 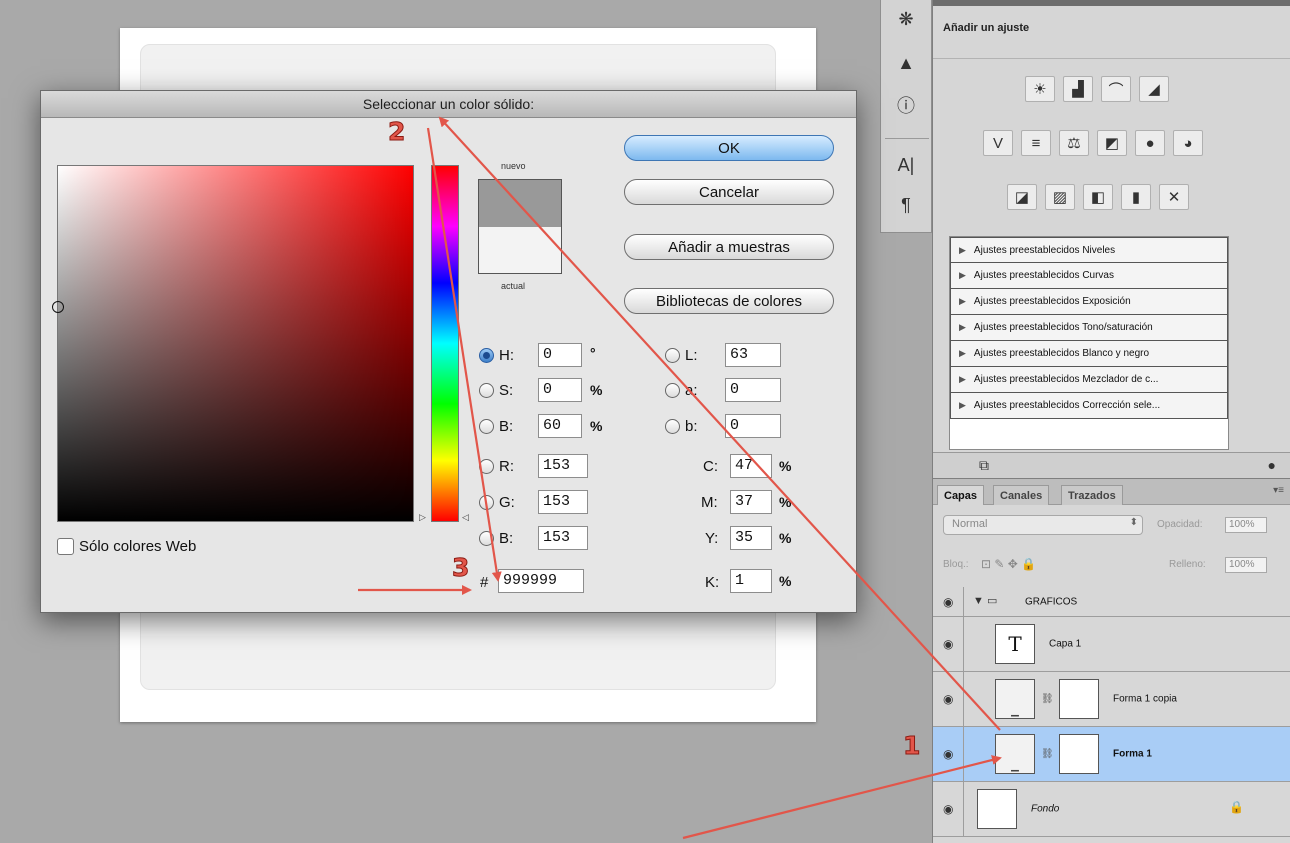 I want to click on selective-color-icon: ✕, so click(x=1174, y=197).